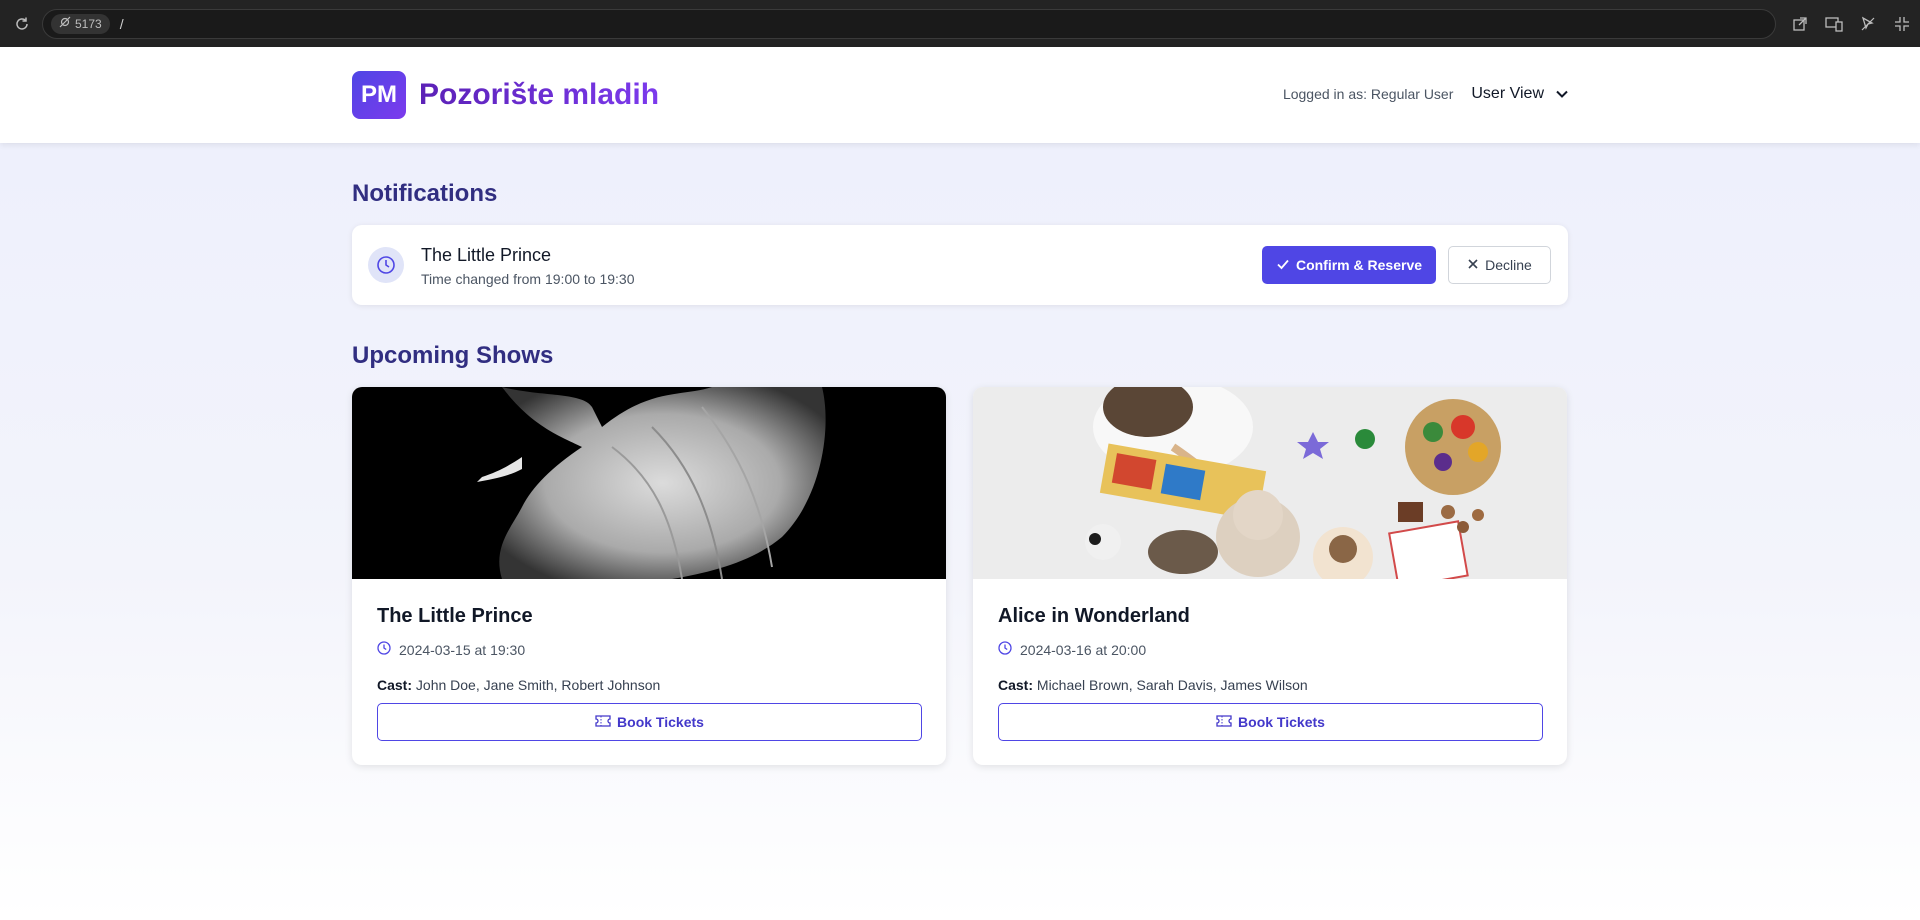 The image size is (1920, 920). What do you see at coordinates (462, 649) in the screenshot?
I see `show-datetime-text: 2024-03-15 at 19:30` at bounding box center [462, 649].